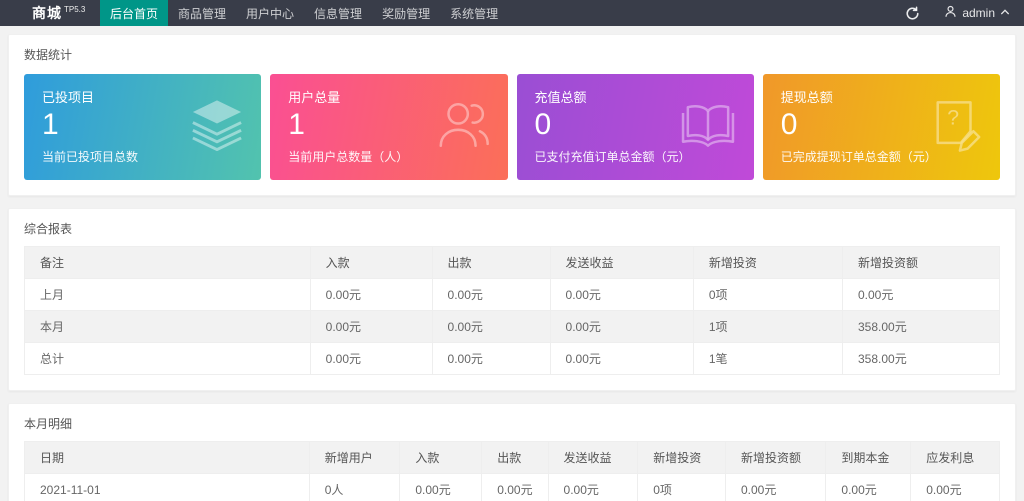 The image size is (1024, 501). Describe the element at coordinates (1005, 13) in the screenshot. I see `chevron-up-icon` at that location.